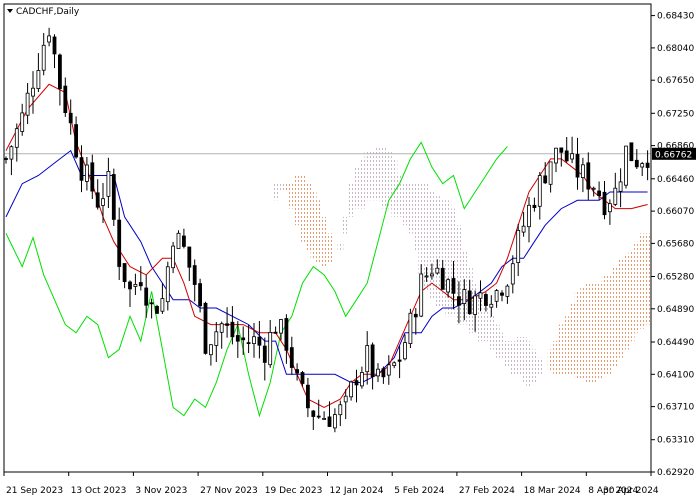 This screenshot has height=504, width=700. What do you see at coordinates (675, 81) in the screenshot?
I see `y-tick-label: 0.67650` at bounding box center [675, 81].